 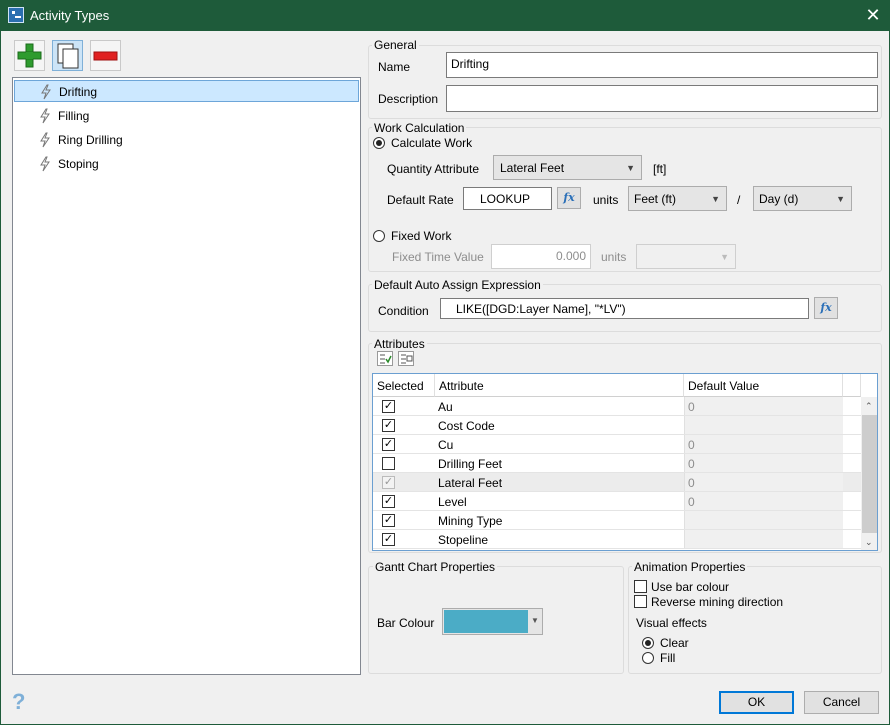 What do you see at coordinates (662, 98) in the screenshot?
I see `description-input` at bounding box center [662, 98].